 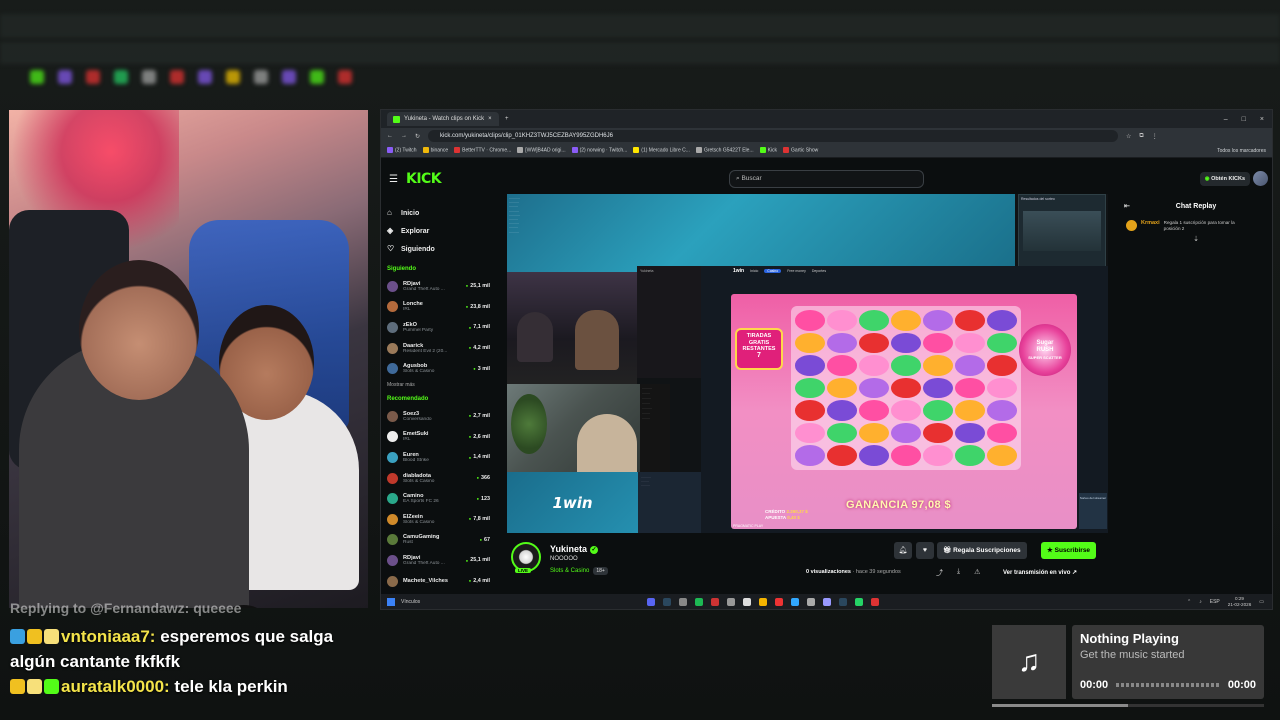 I want to click on browser-tab: Yukineta - Watch clips on Kick ×, so click(x=443, y=119).